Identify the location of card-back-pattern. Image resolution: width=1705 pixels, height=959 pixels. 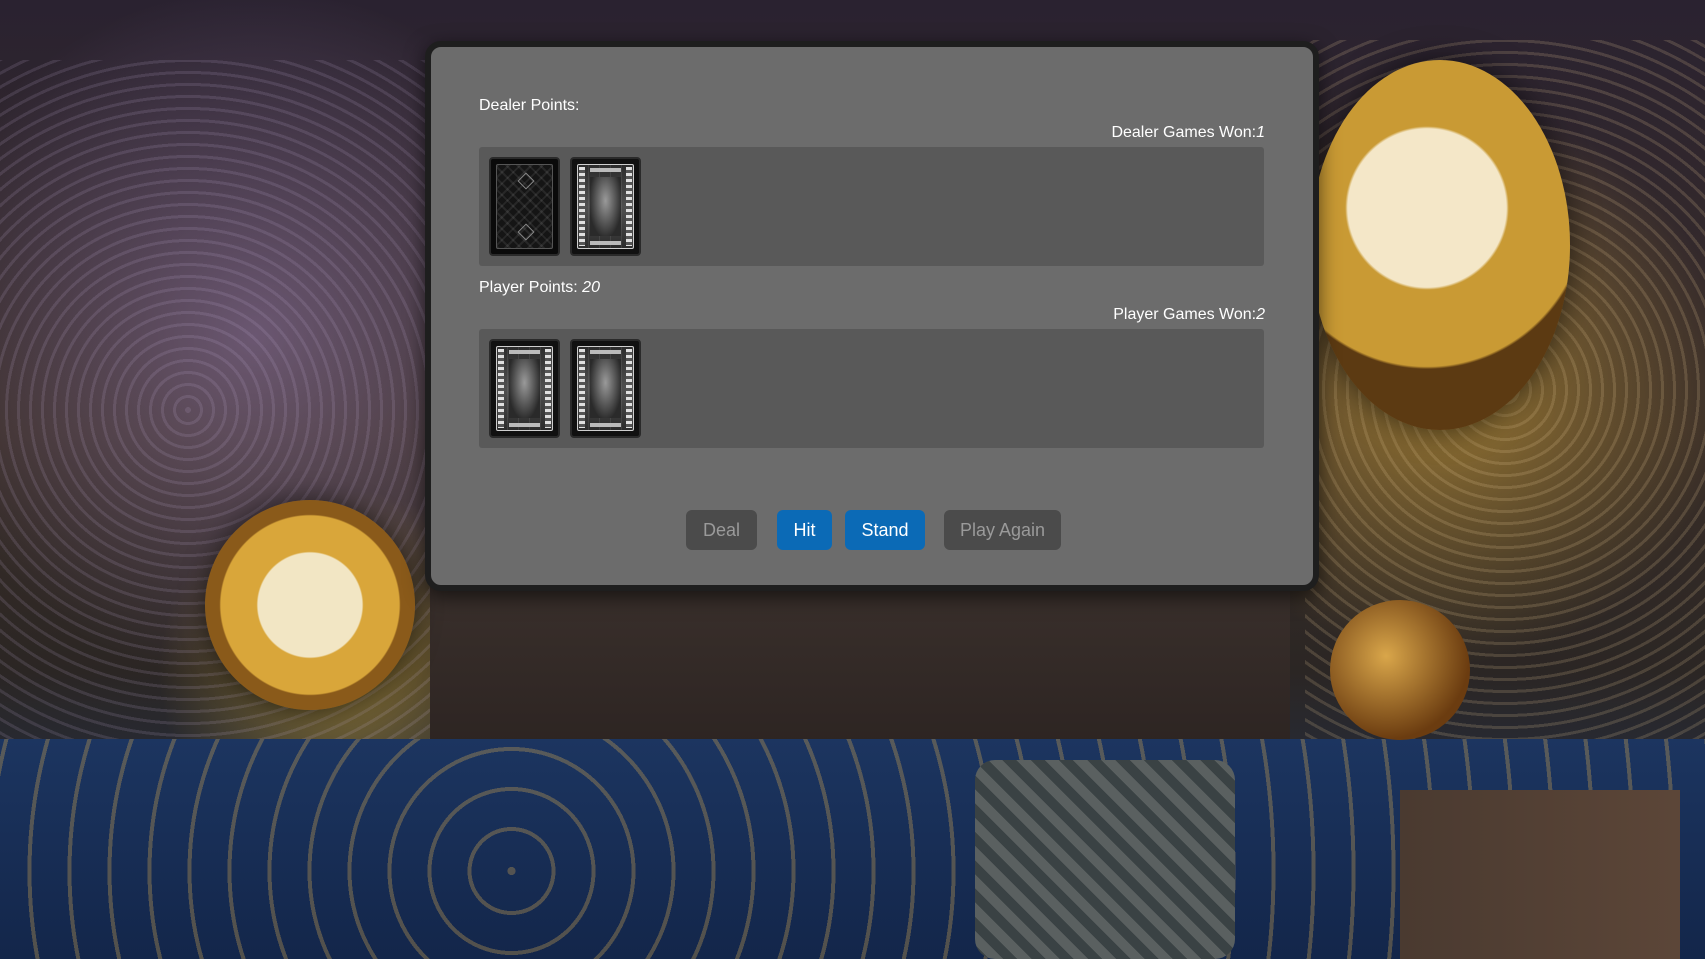
(524, 206).